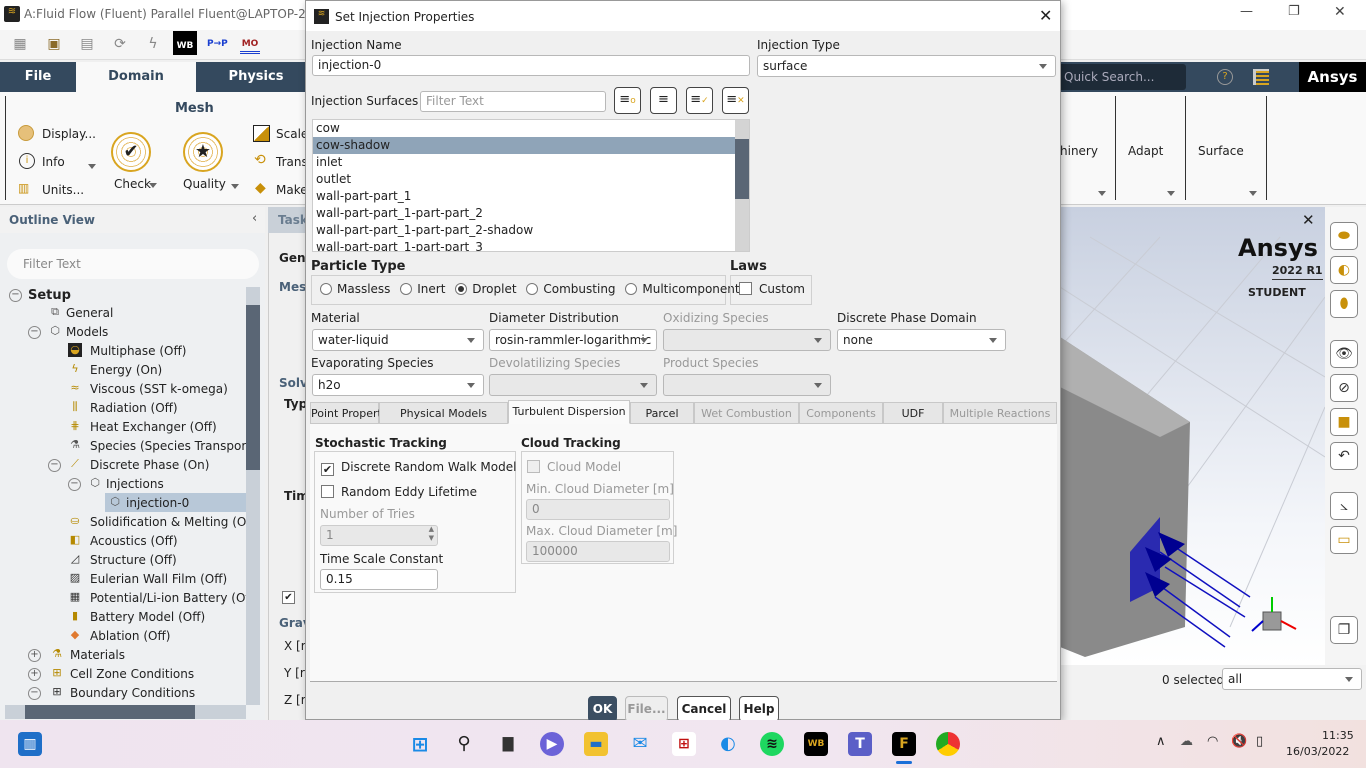 This screenshot has width=1366, height=768. Describe the element at coordinates (759, 709) in the screenshot. I see `help-button: Help` at that location.